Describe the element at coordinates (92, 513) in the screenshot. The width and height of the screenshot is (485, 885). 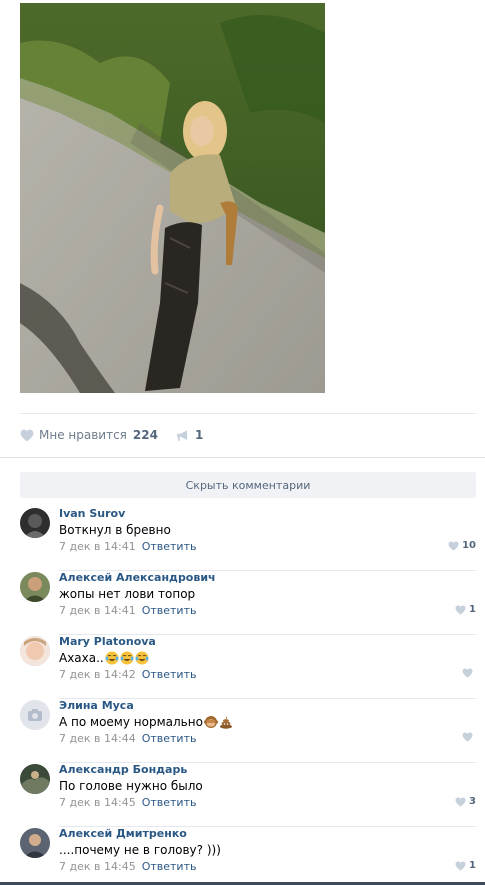
I see `comment-author: Ivan Surov` at that location.